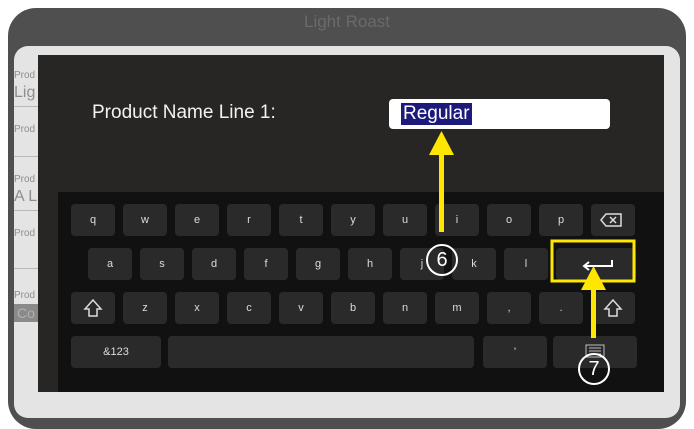  What do you see at coordinates (593, 278) in the screenshot?
I see `arrow-7-head` at bounding box center [593, 278].